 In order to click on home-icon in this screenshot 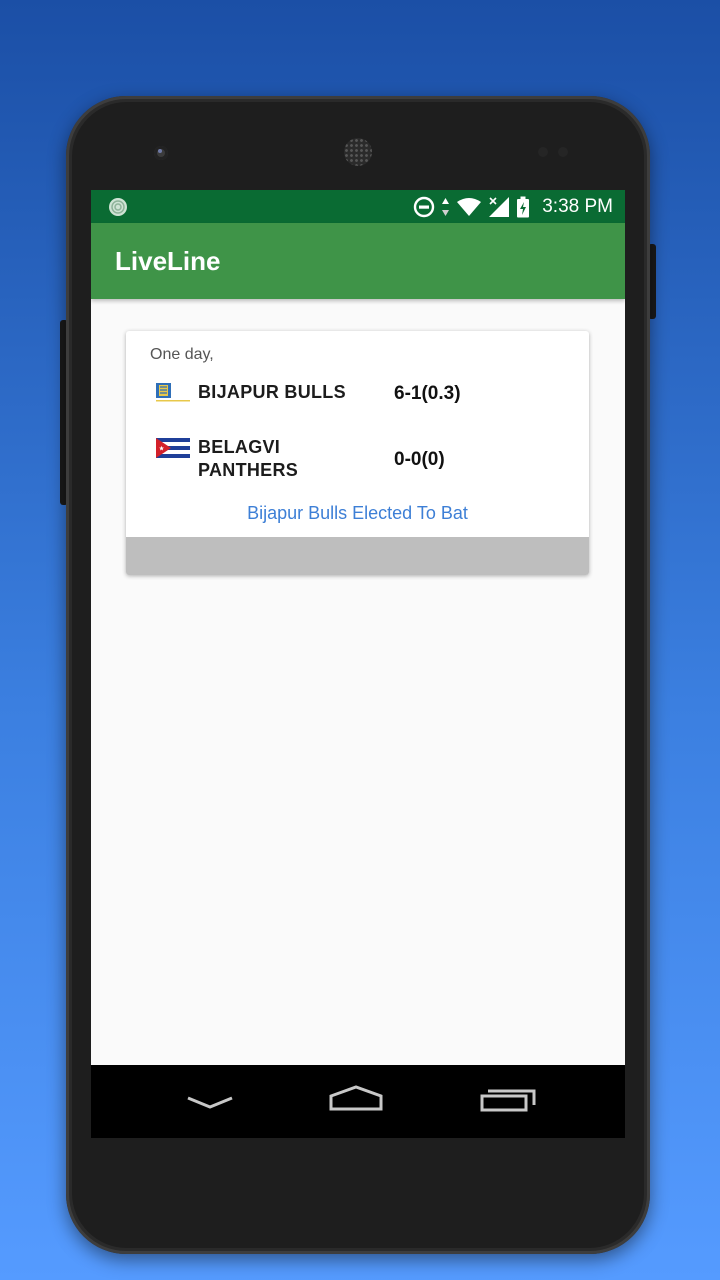, I will do `click(356, 1103)`.